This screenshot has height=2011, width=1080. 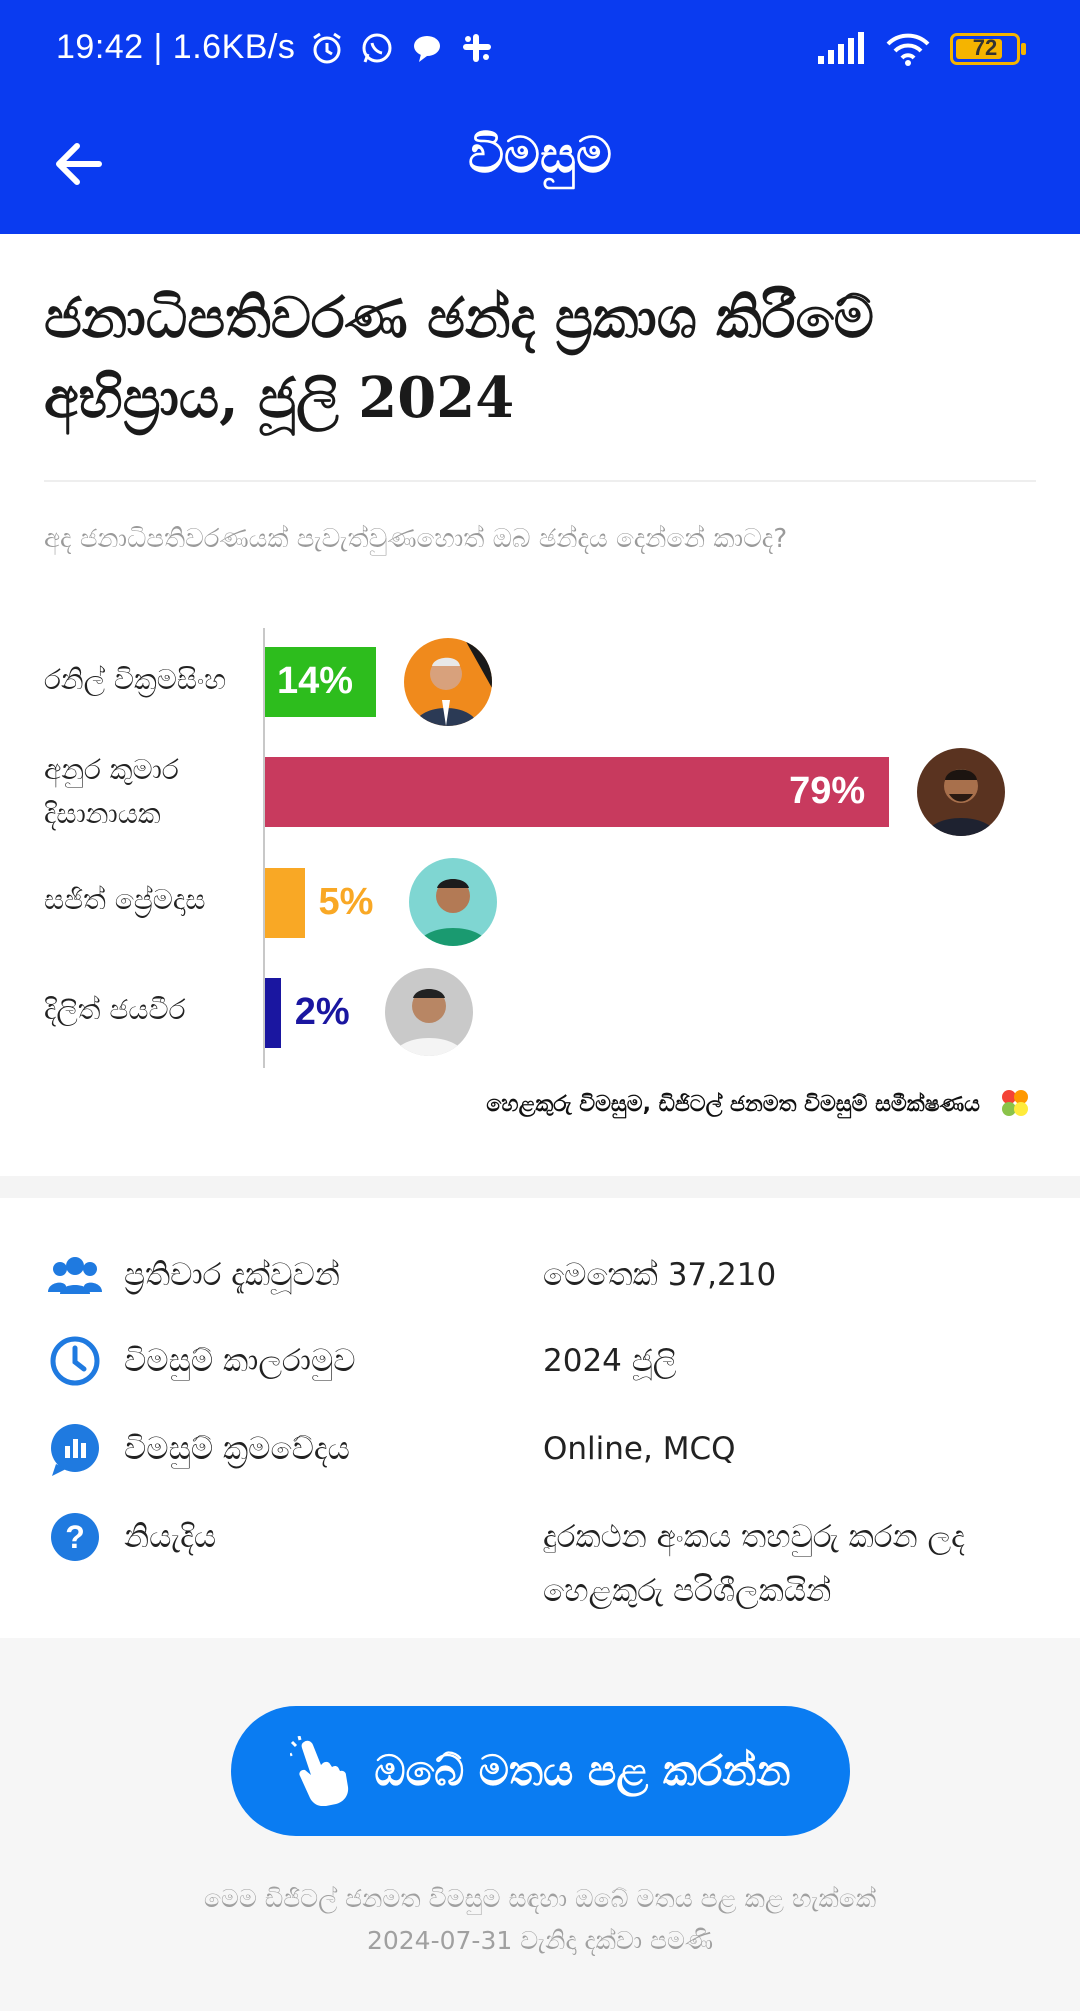 What do you see at coordinates (327, 47) in the screenshot?
I see `alarm-icon` at bounding box center [327, 47].